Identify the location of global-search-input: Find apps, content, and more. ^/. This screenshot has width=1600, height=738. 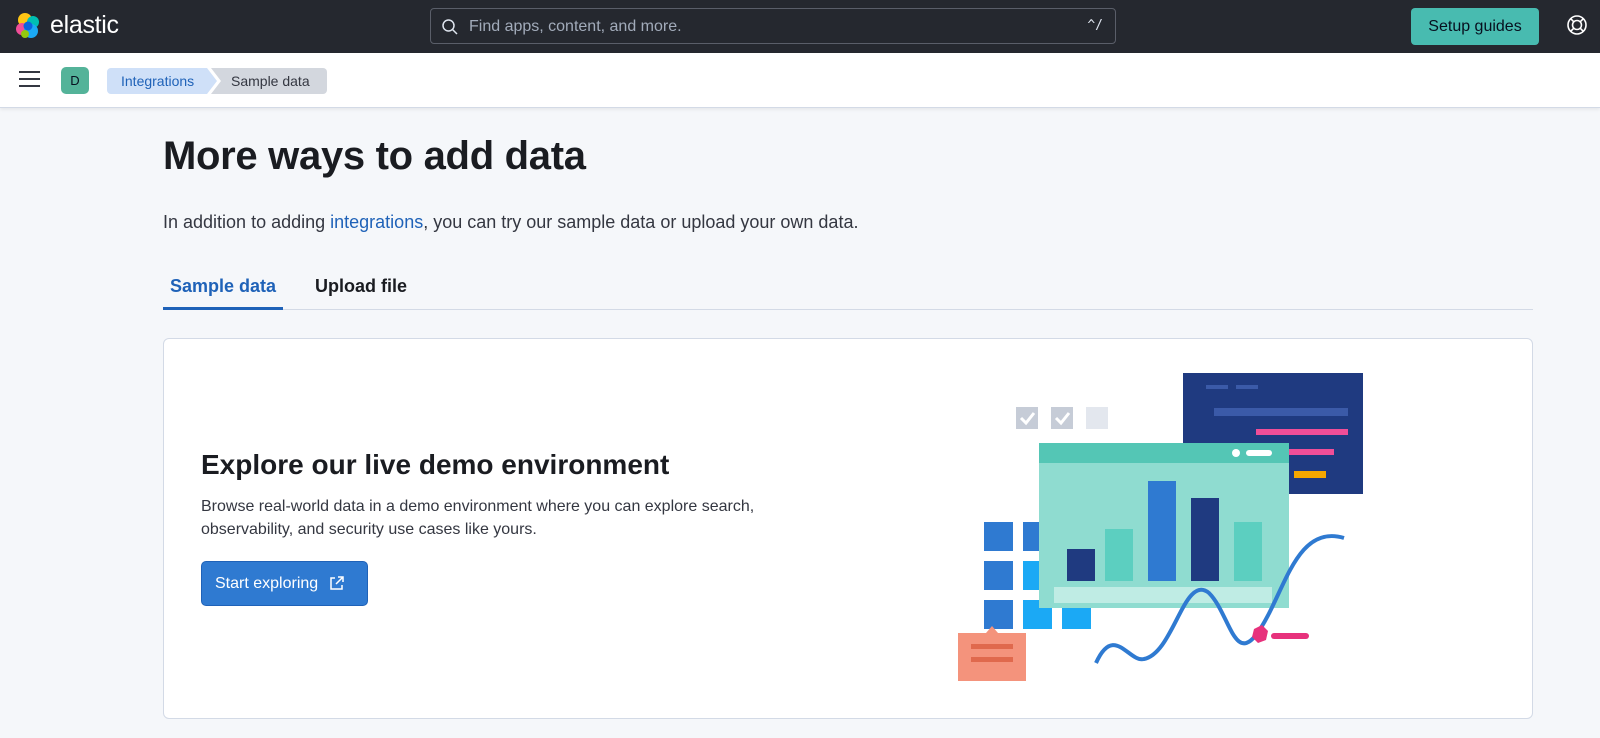
(773, 26).